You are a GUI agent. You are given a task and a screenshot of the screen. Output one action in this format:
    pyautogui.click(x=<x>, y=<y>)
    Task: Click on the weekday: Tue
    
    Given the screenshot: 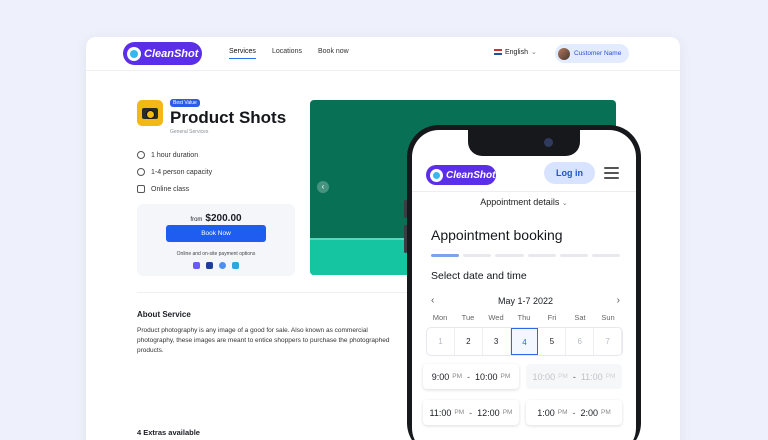 What is the action you would take?
    pyautogui.click(x=468, y=317)
    